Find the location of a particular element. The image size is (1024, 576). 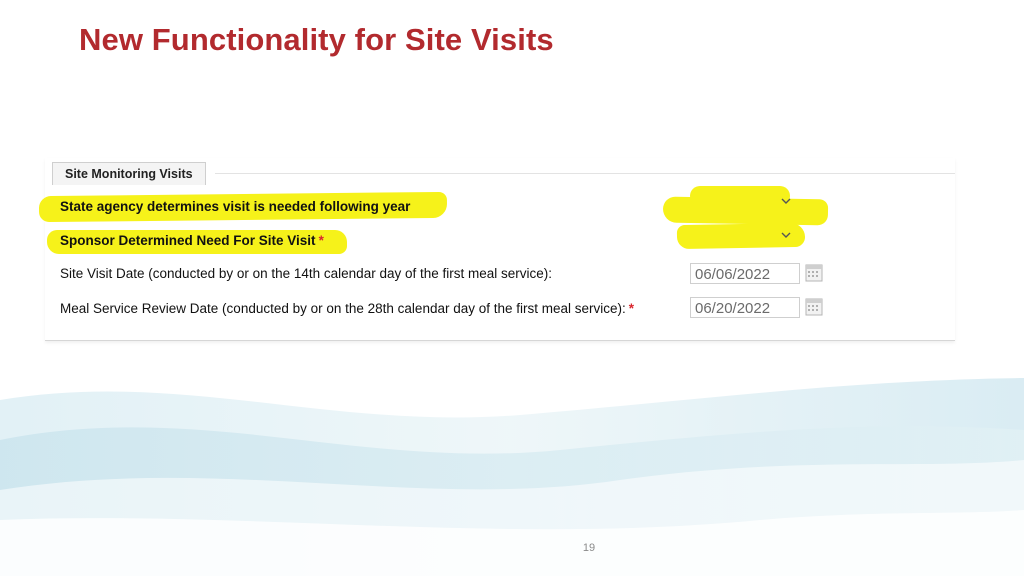

section-tab-site-monitoring-visits: Site Monitoring Visits is located at coordinates (129, 173).